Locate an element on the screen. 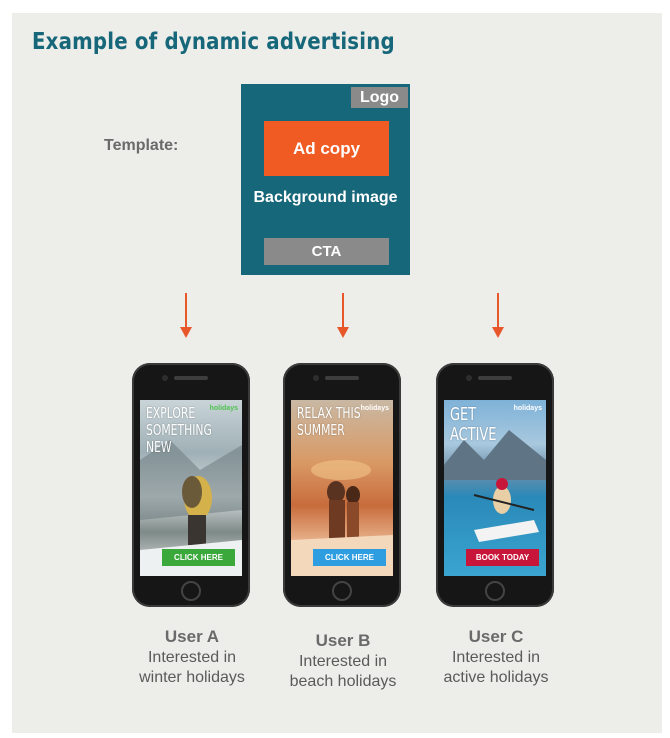 The width and height of the screenshot is (670, 738). user-name: User B is located at coordinates (343, 640).